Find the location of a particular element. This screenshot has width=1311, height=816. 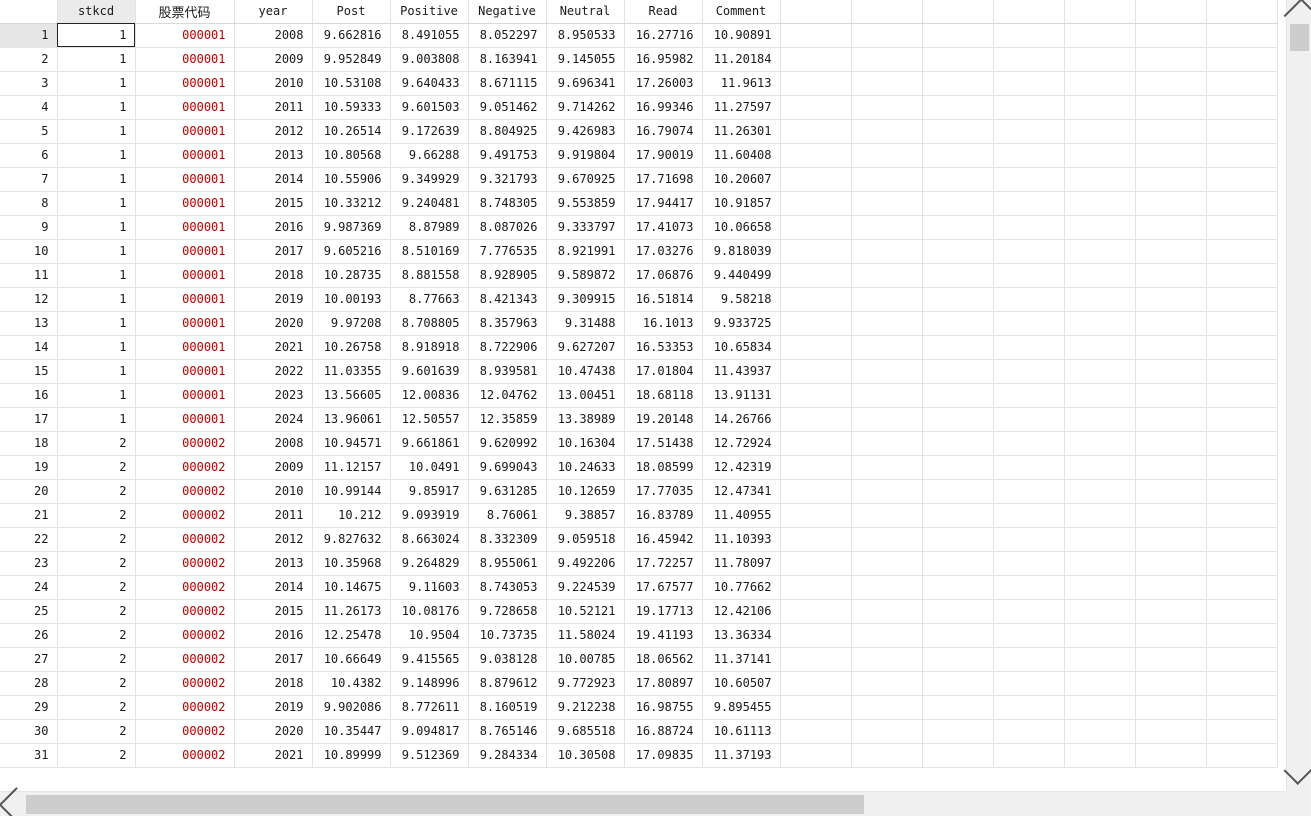

cell-post: 10.53108 is located at coordinates (351, 83).